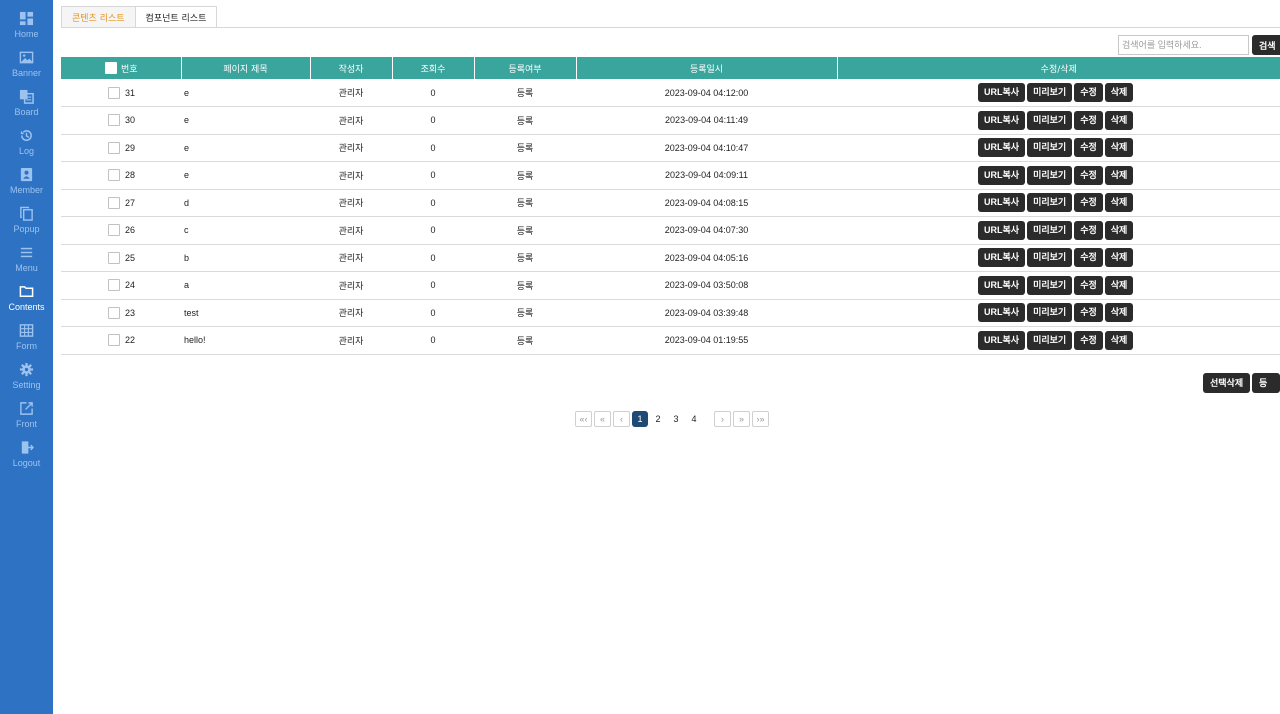 The width and height of the screenshot is (1280, 714). Describe the element at coordinates (26, 66) in the screenshot. I see `sidebar-item-banner: Banner` at that location.